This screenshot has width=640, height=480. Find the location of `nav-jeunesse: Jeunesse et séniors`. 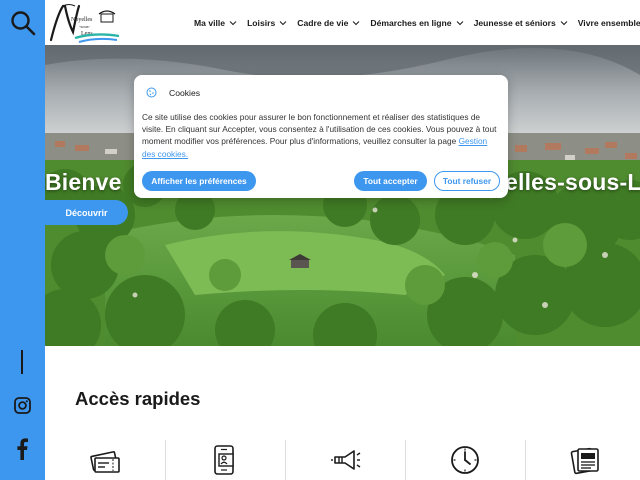

nav-jeunesse: Jeunesse et séniors is located at coordinates (521, 23).